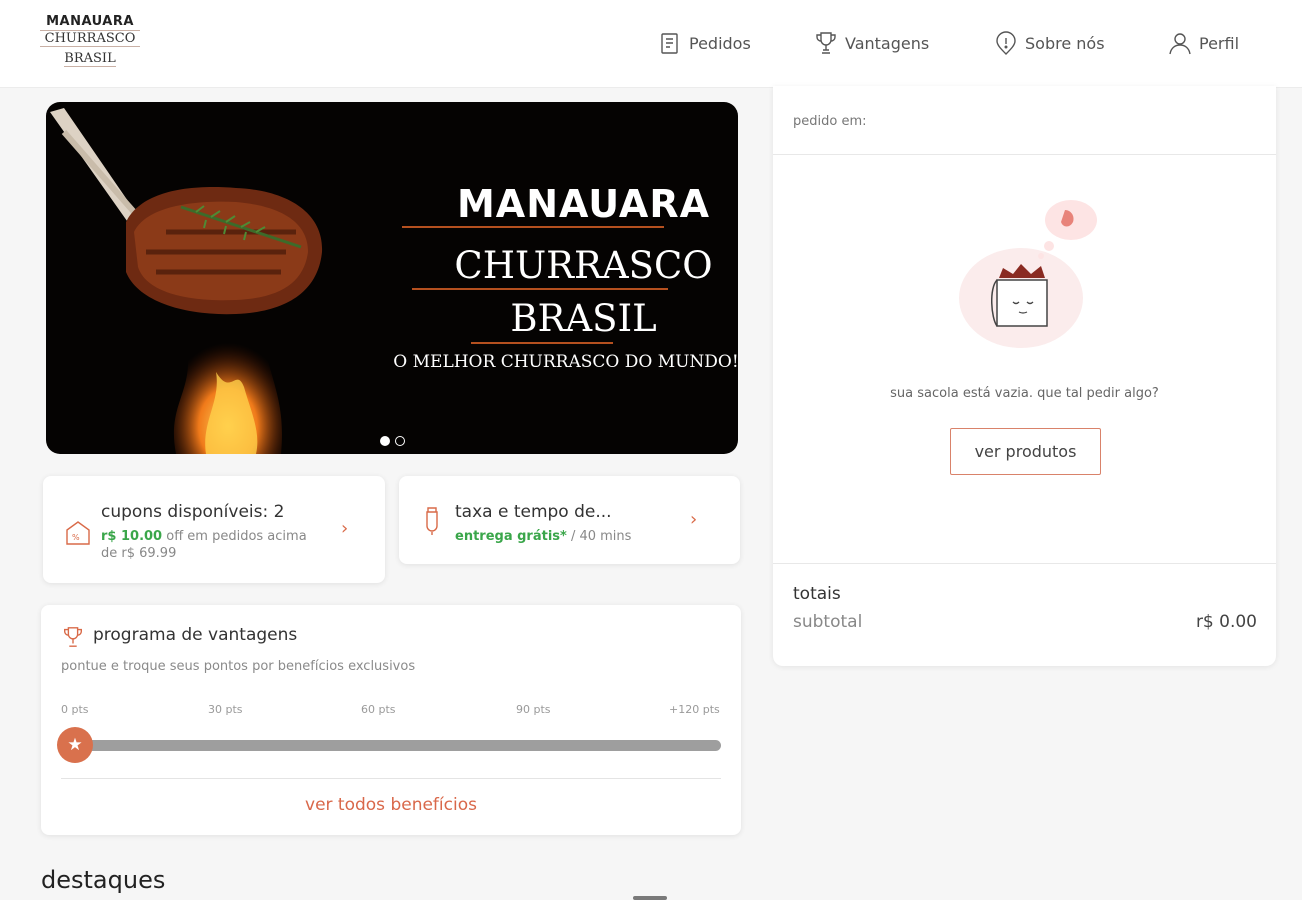  Describe the element at coordinates (817, 594) in the screenshot. I see `totals-label: totais` at that location.